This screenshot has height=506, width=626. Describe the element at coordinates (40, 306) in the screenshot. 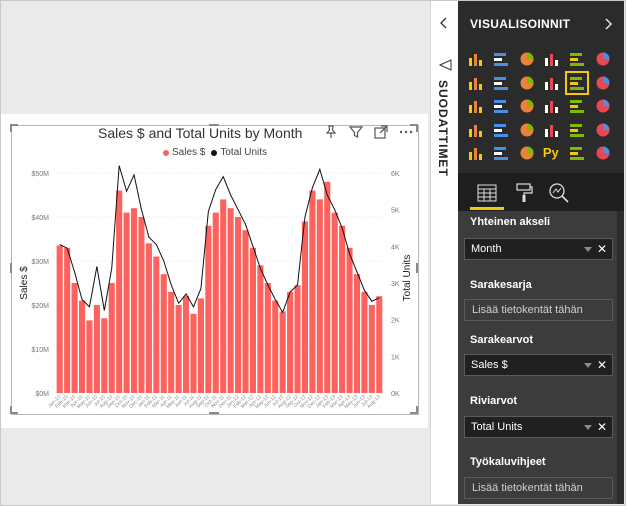

I see `y-tick-label: $20M` at that location.